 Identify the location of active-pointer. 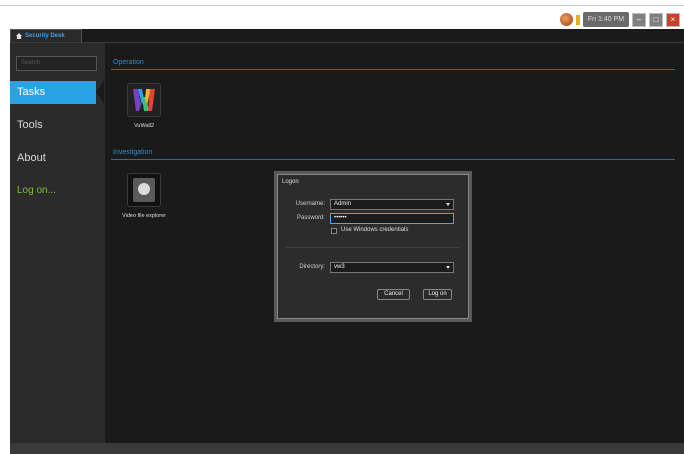
(100, 92).